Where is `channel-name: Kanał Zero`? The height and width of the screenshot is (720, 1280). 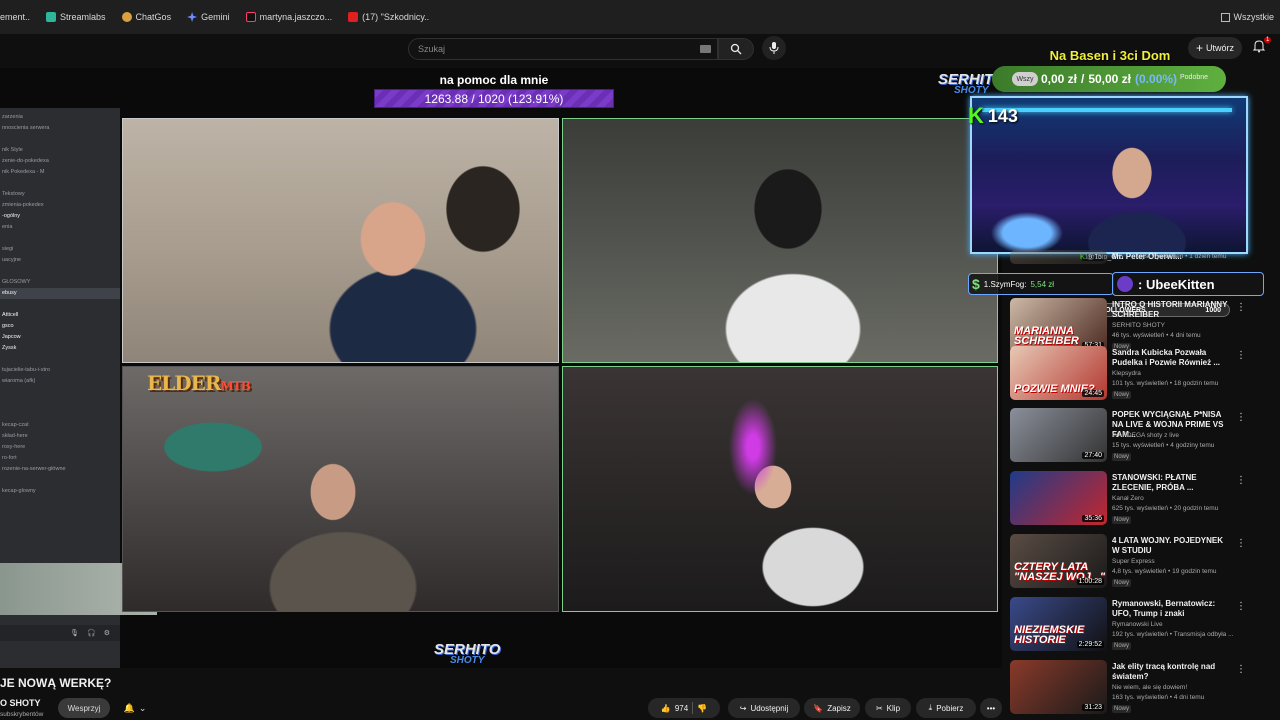
channel-name: Kanał Zero is located at coordinates (1128, 498).